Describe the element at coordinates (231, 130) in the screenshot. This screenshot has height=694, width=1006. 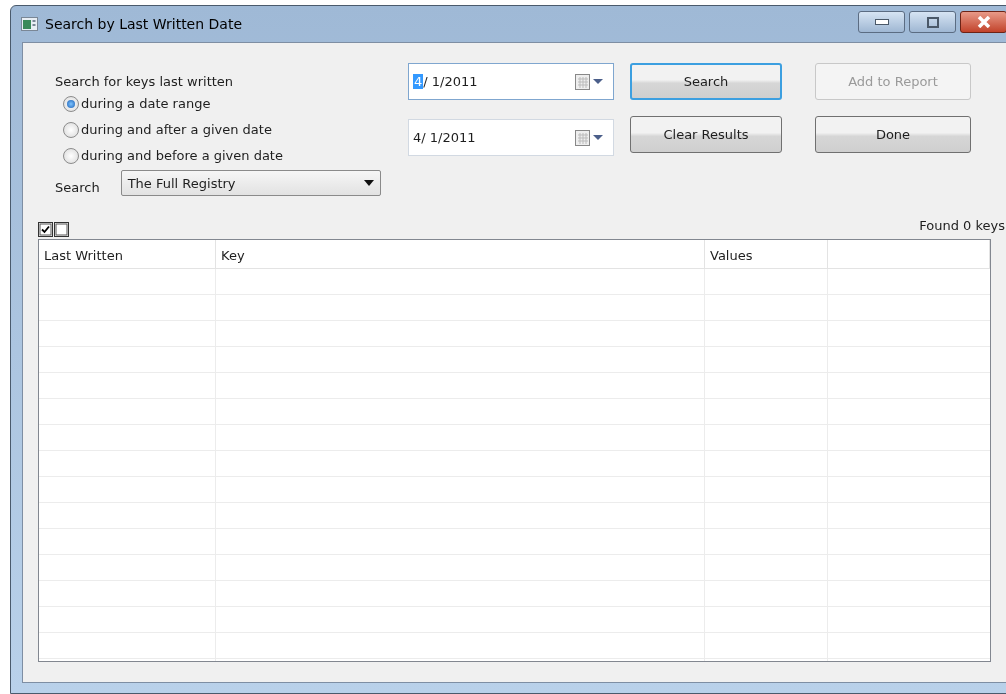
I see `radio-option: during and after a given date` at that location.